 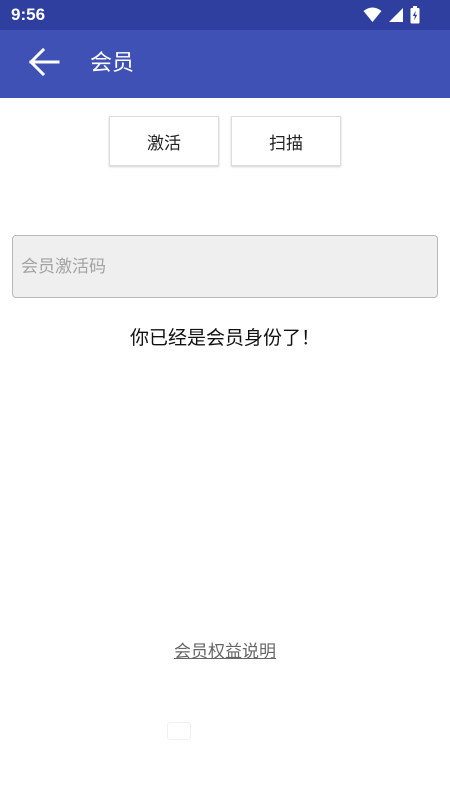 I want to click on scan-button: 扫描, so click(x=286, y=141).